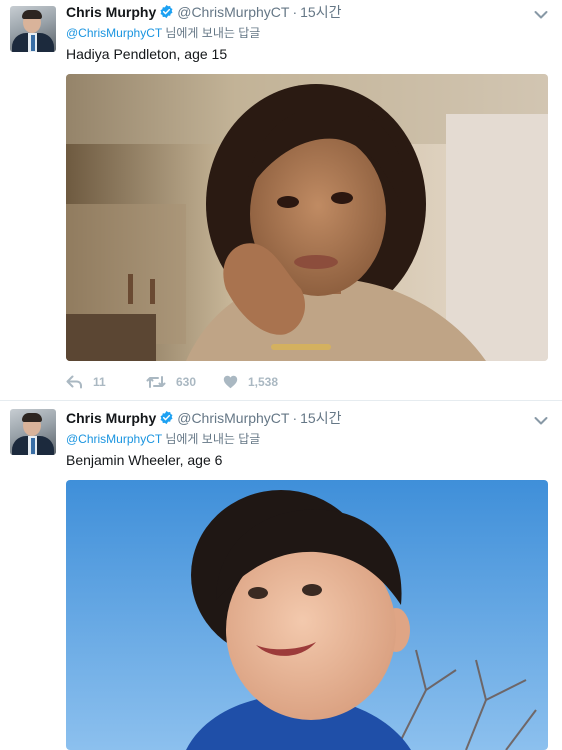  What do you see at coordinates (99, 382) in the screenshot?
I see `reply-count: 11` at bounding box center [99, 382].